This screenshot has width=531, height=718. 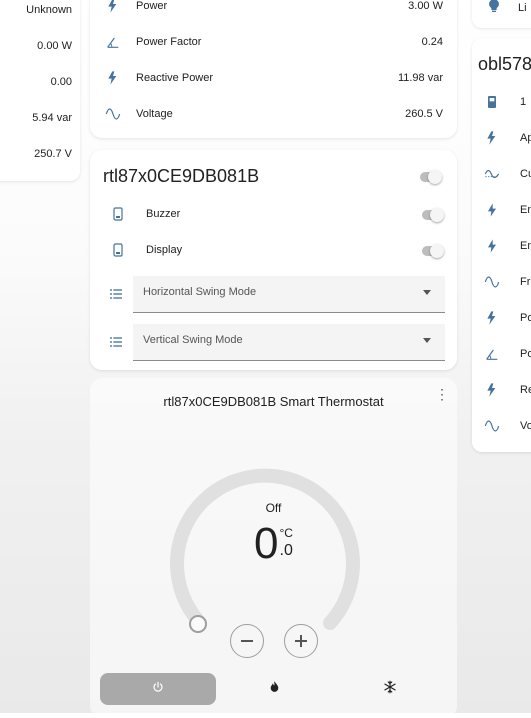 What do you see at coordinates (501, 426) in the screenshot?
I see `right-row: Vo` at bounding box center [501, 426].